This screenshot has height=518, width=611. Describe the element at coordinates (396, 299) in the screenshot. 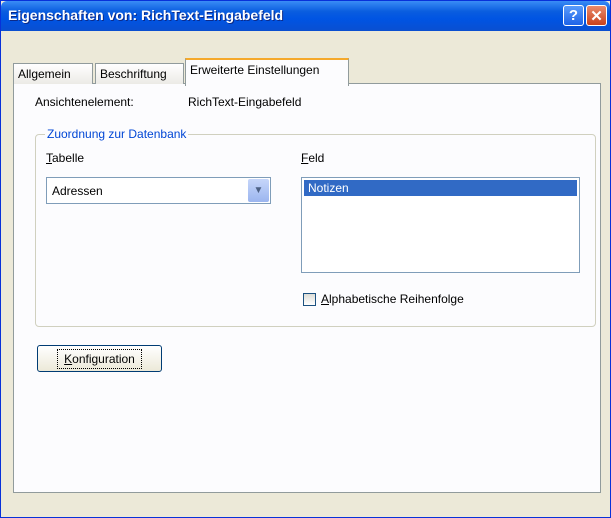

I see `checkbox-text: lphabetische Reihenfolge` at that location.